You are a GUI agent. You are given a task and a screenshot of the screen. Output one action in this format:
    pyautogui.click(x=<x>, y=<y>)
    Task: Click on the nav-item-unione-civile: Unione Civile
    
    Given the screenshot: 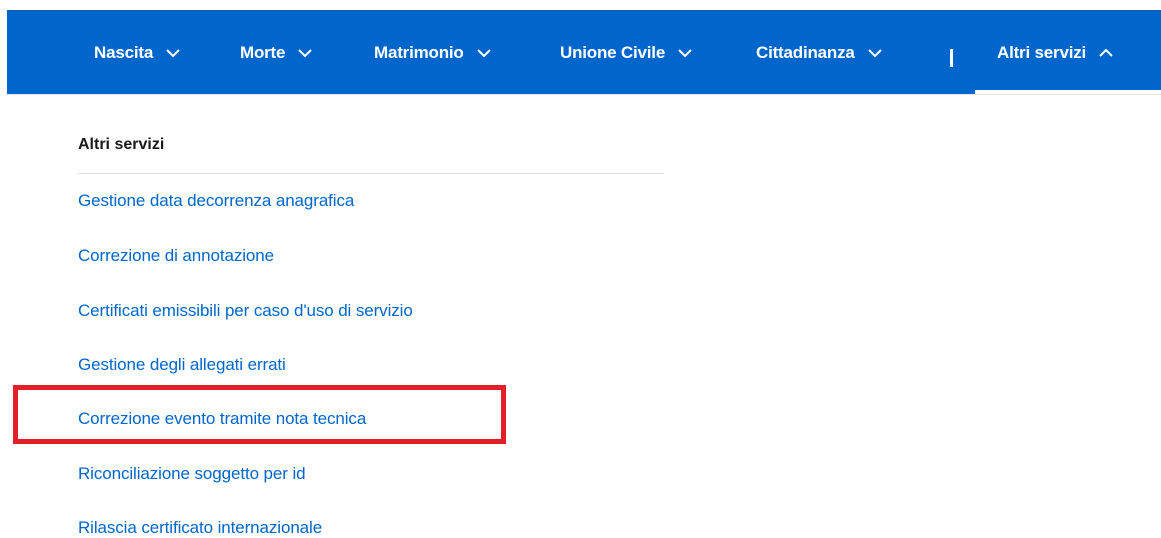 What is the action you would take?
    pyautogui.click(x=626, y=53)
    